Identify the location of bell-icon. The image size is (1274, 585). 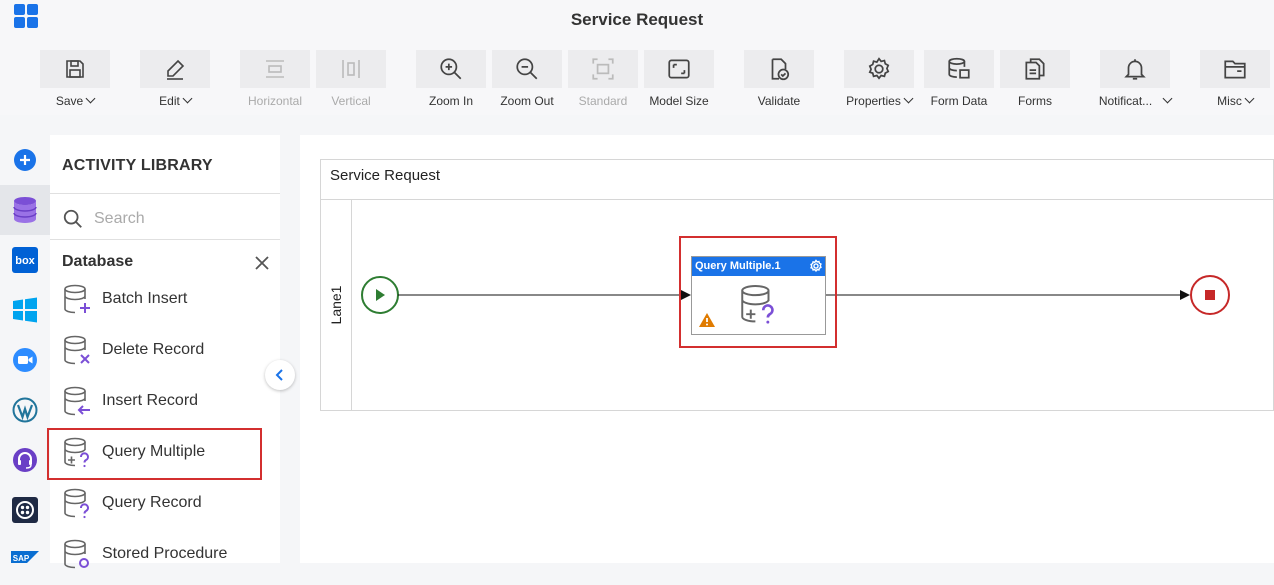
(1135, 69).